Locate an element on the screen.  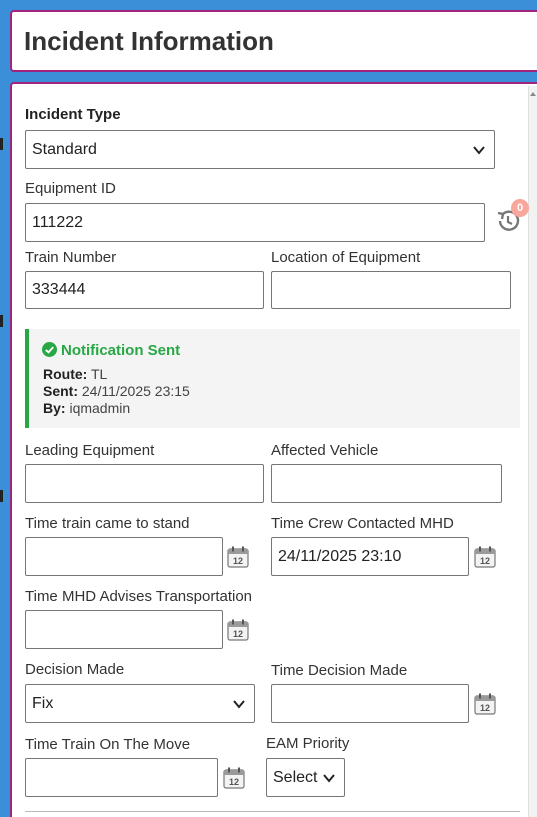
notification-title: Notification Sent is located at coordinates (121, 350).